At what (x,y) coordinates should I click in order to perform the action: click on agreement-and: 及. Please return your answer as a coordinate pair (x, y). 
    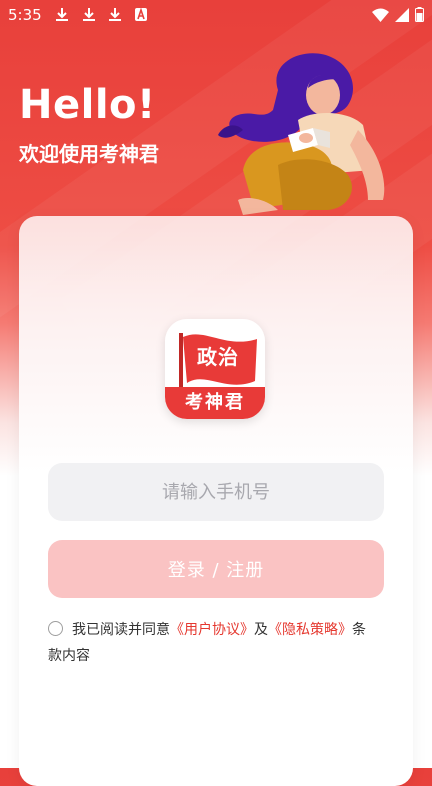
    Looking at the image, I should click on (261, 630).